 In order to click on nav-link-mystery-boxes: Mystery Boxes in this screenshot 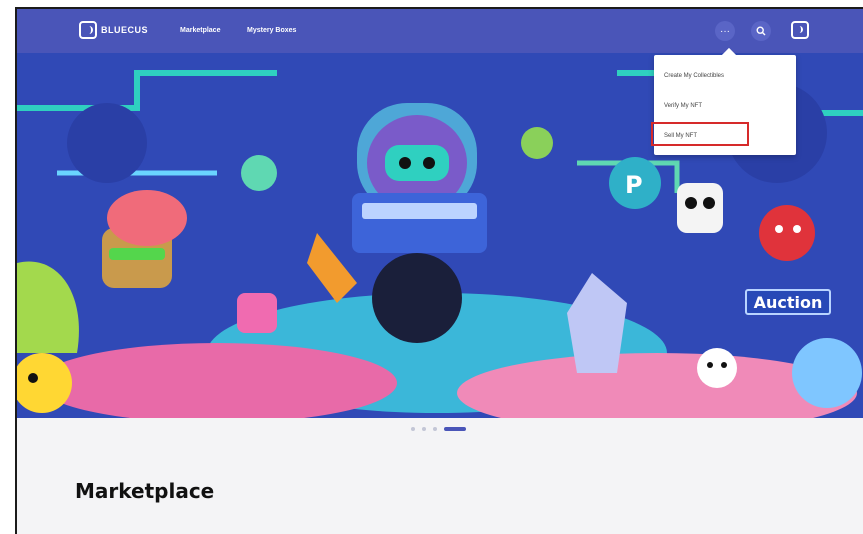, I will do `click(271, 30)`.